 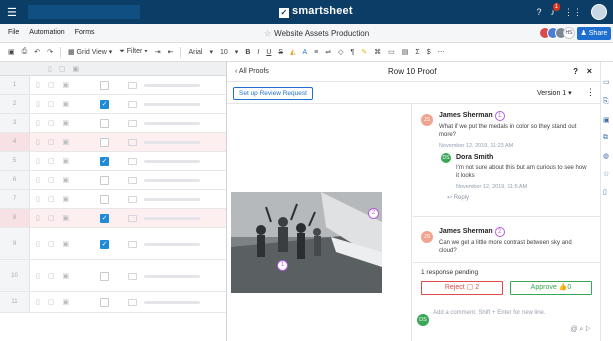 What do you see at coordinates (391, 52) in the screenshot?
I see `image-icon: ▭` at bounding box center [391, 52].